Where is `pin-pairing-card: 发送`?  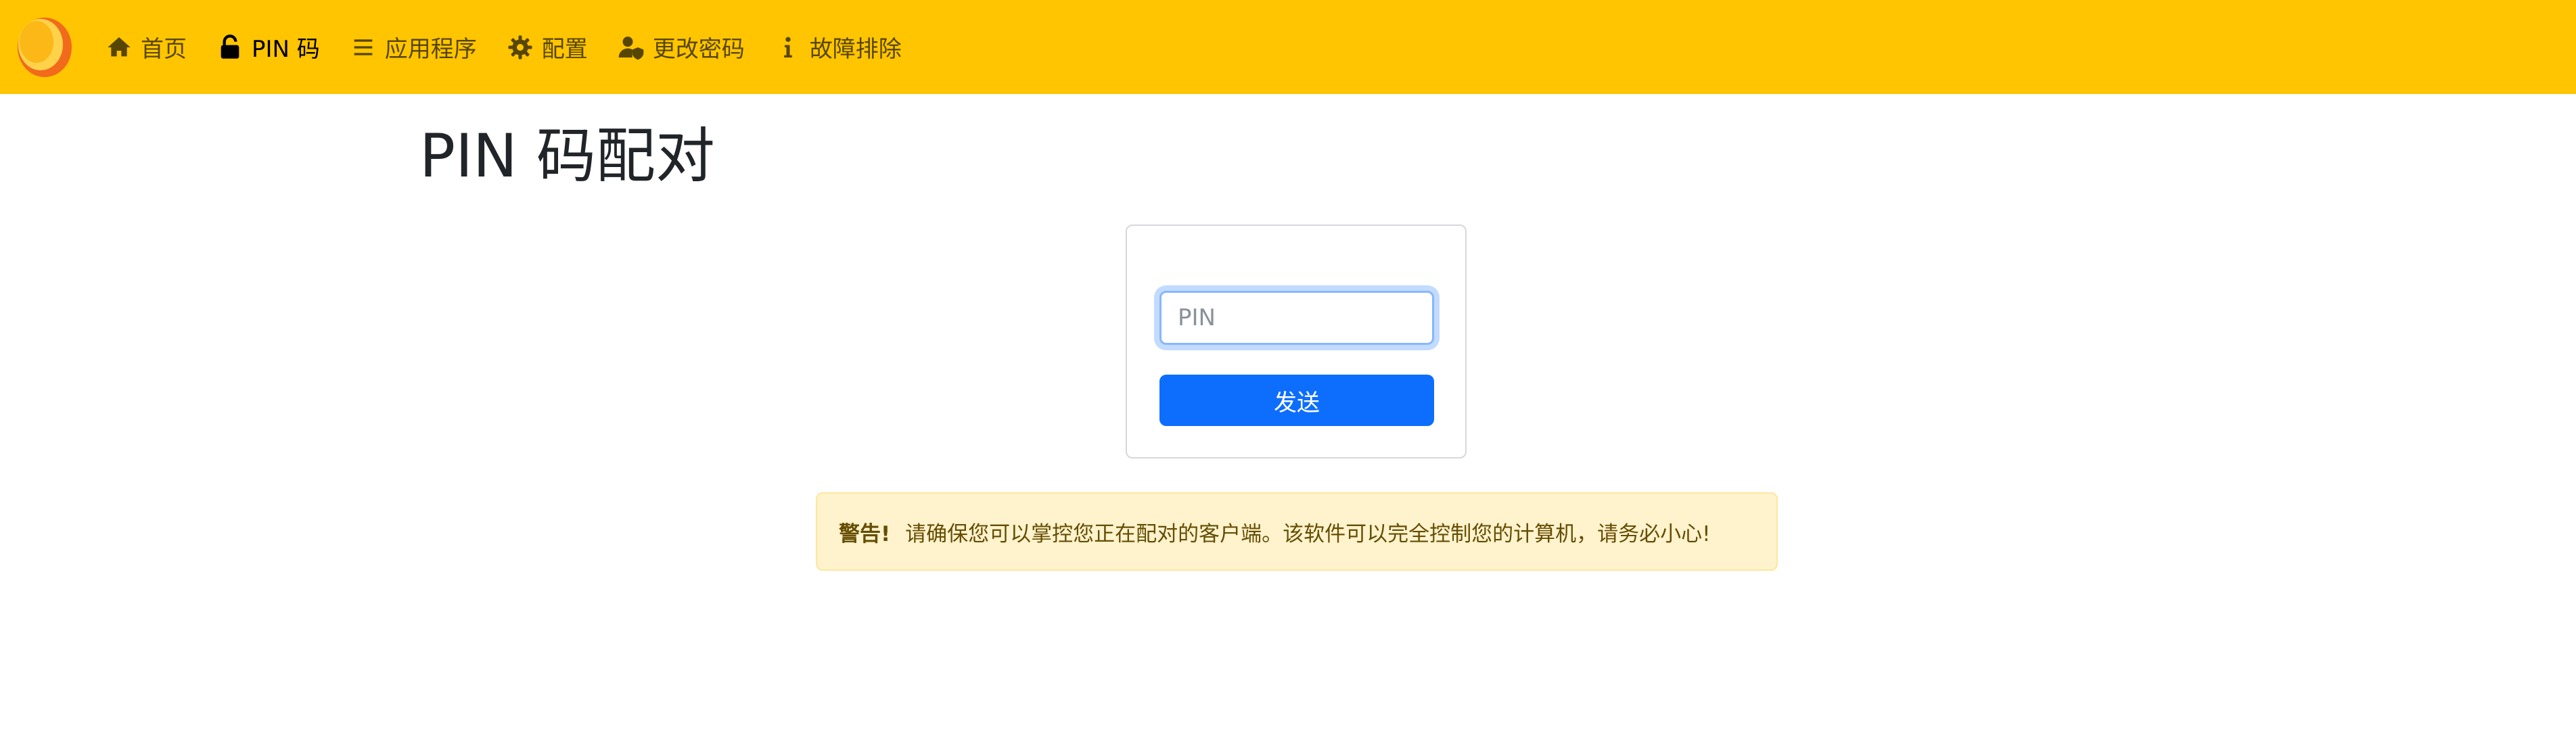
pin-pairing-card: 发送 is located at coordinates (1296, 341).